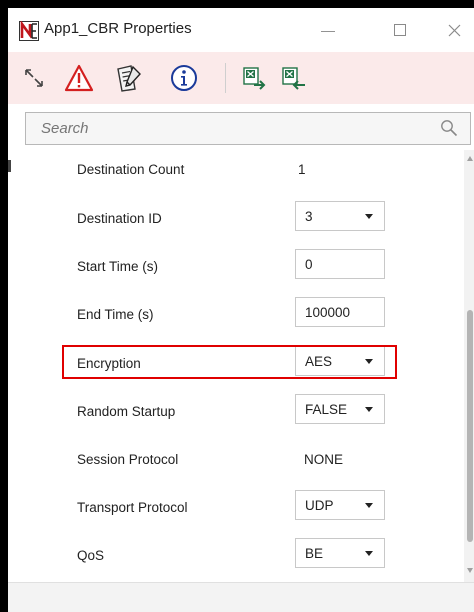 Image resolution: width=474 pixels, height=612 pixels. Describe the element at coordinates (238, 171) in the screenshot. I see `property-row-destination-count: Destination Count 1` at that location.